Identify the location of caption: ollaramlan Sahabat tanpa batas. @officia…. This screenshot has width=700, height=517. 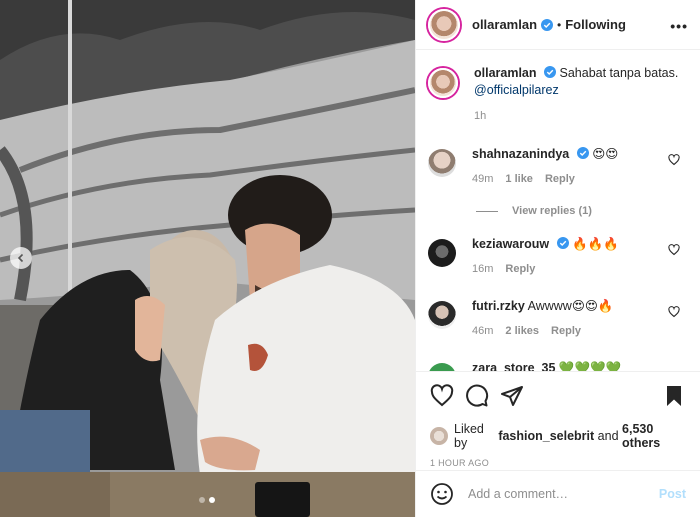
(558, 95).